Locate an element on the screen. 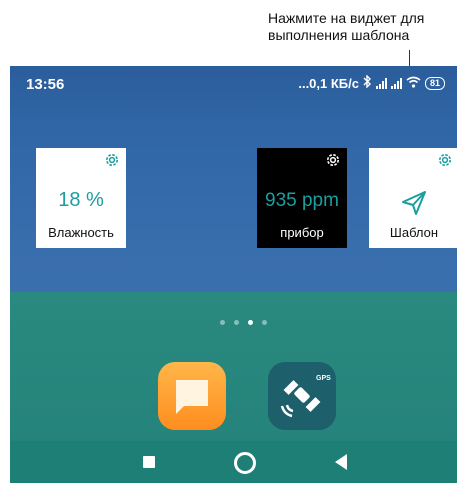 This screenshot has height=483, width=467. device-widget: 935 ppm прибор is located at coordinates (302, 198).